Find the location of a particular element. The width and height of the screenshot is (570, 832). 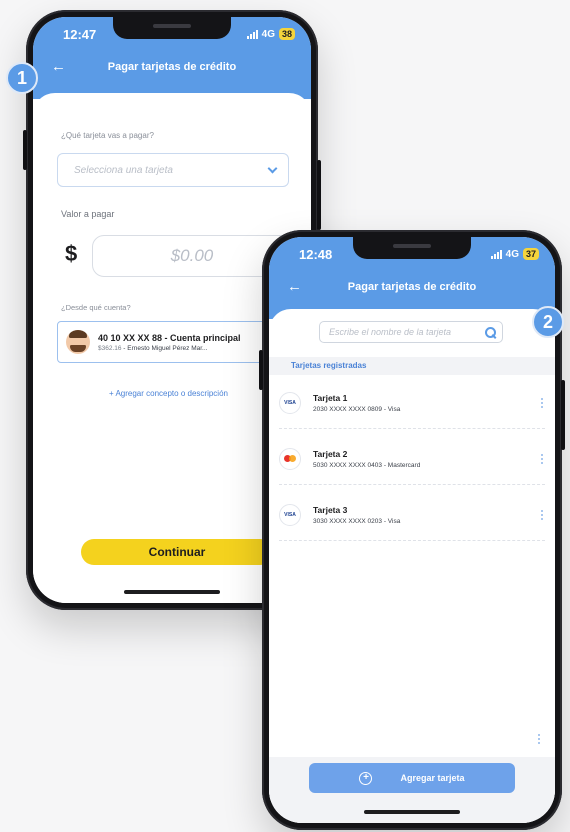

add-card-label: Agregar tarjeta is located at coordinates (432, 778).